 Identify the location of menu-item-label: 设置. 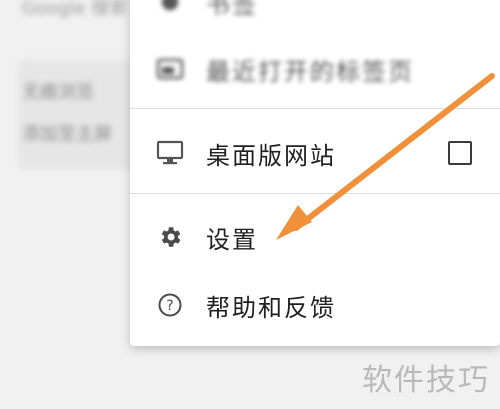
(232, 239).